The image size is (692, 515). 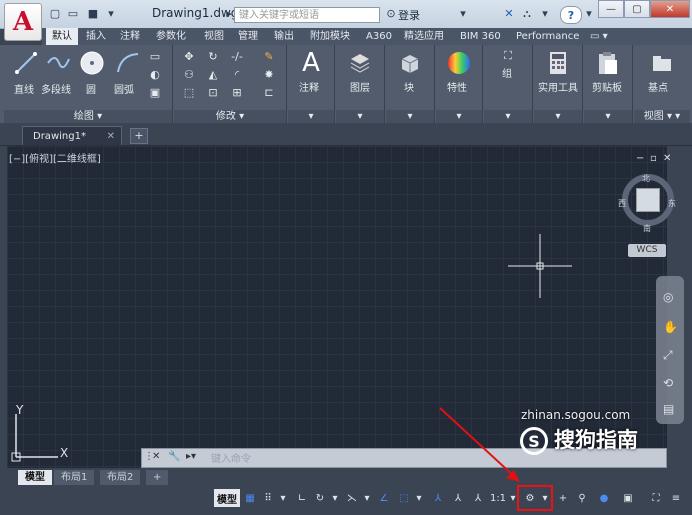 What do you see at coordinates (309, 86) in the screenshot?
I see `annotation-label: 注释` at bounding box center [309, 86].